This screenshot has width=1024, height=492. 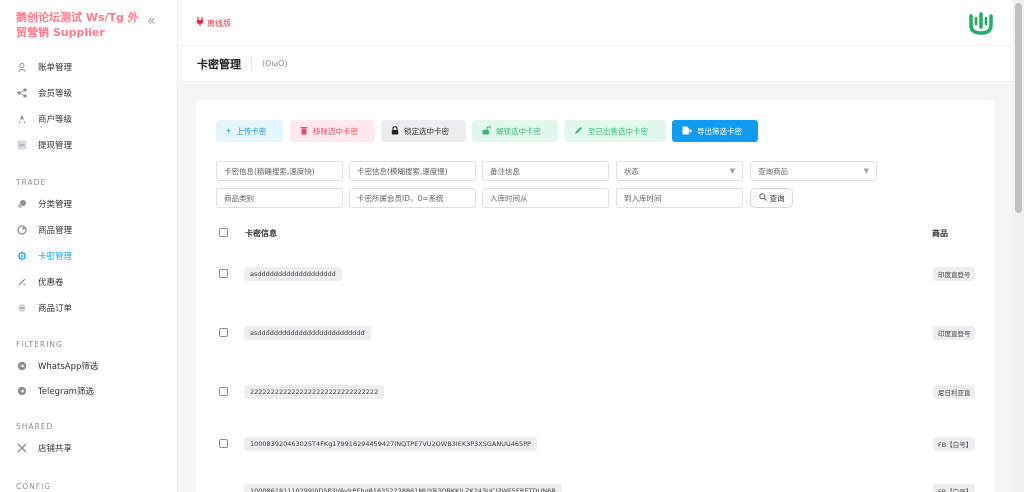 I want to click on goods-icon, so click(x=21, y=230).